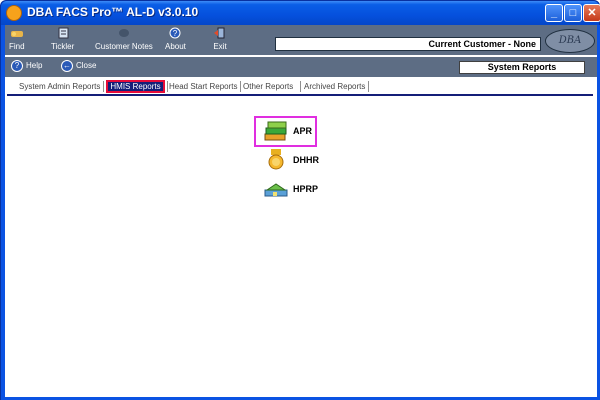 Image resolution: width=600 pixels, height=400 pixels. What do you see at coordinates (26, 66) in the screenshot?
I see `help-button: ? Help` at bounding box center [26, 66].